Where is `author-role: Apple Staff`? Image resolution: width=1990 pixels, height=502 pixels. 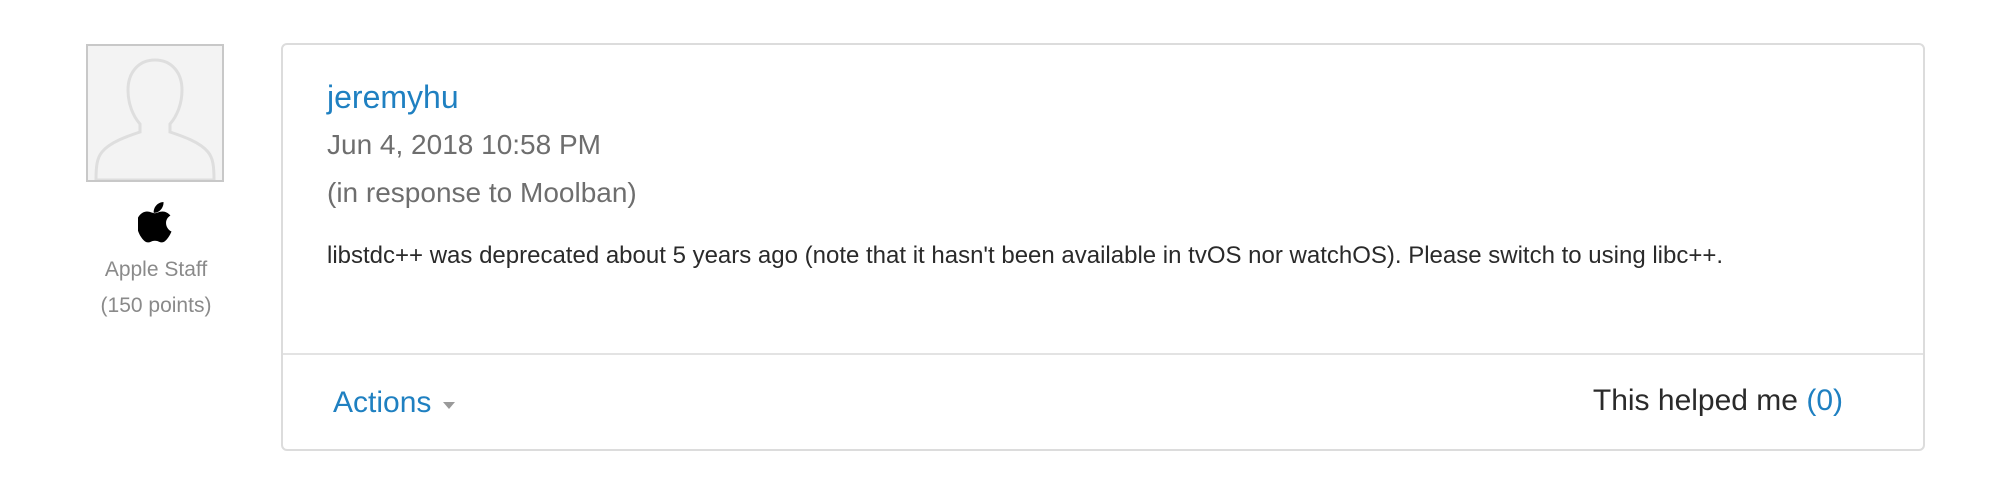
author-role: Apple Staff is located at coordinates (156, 269).